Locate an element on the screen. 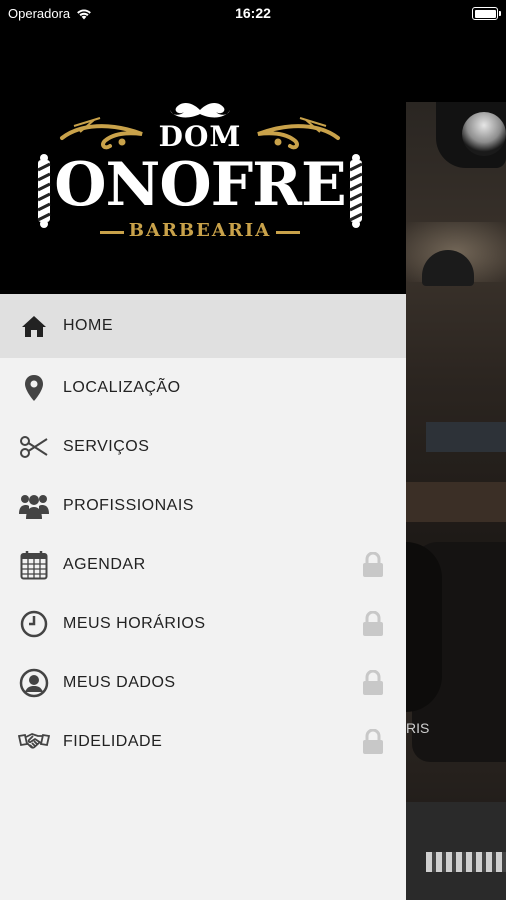 Image resolution: width=506 pixels, height=900 pixels. user-icon is located at coordinates (34, 683).